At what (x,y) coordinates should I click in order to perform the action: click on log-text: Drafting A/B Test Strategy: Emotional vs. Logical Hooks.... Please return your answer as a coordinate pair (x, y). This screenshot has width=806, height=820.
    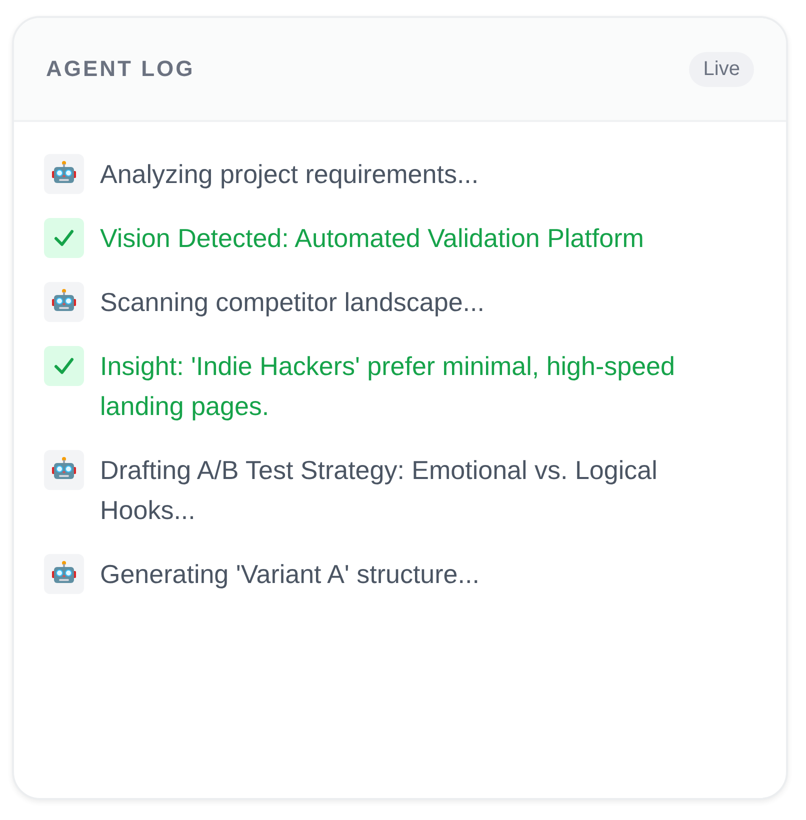
    Looking at the image, I should click on (379, 490).